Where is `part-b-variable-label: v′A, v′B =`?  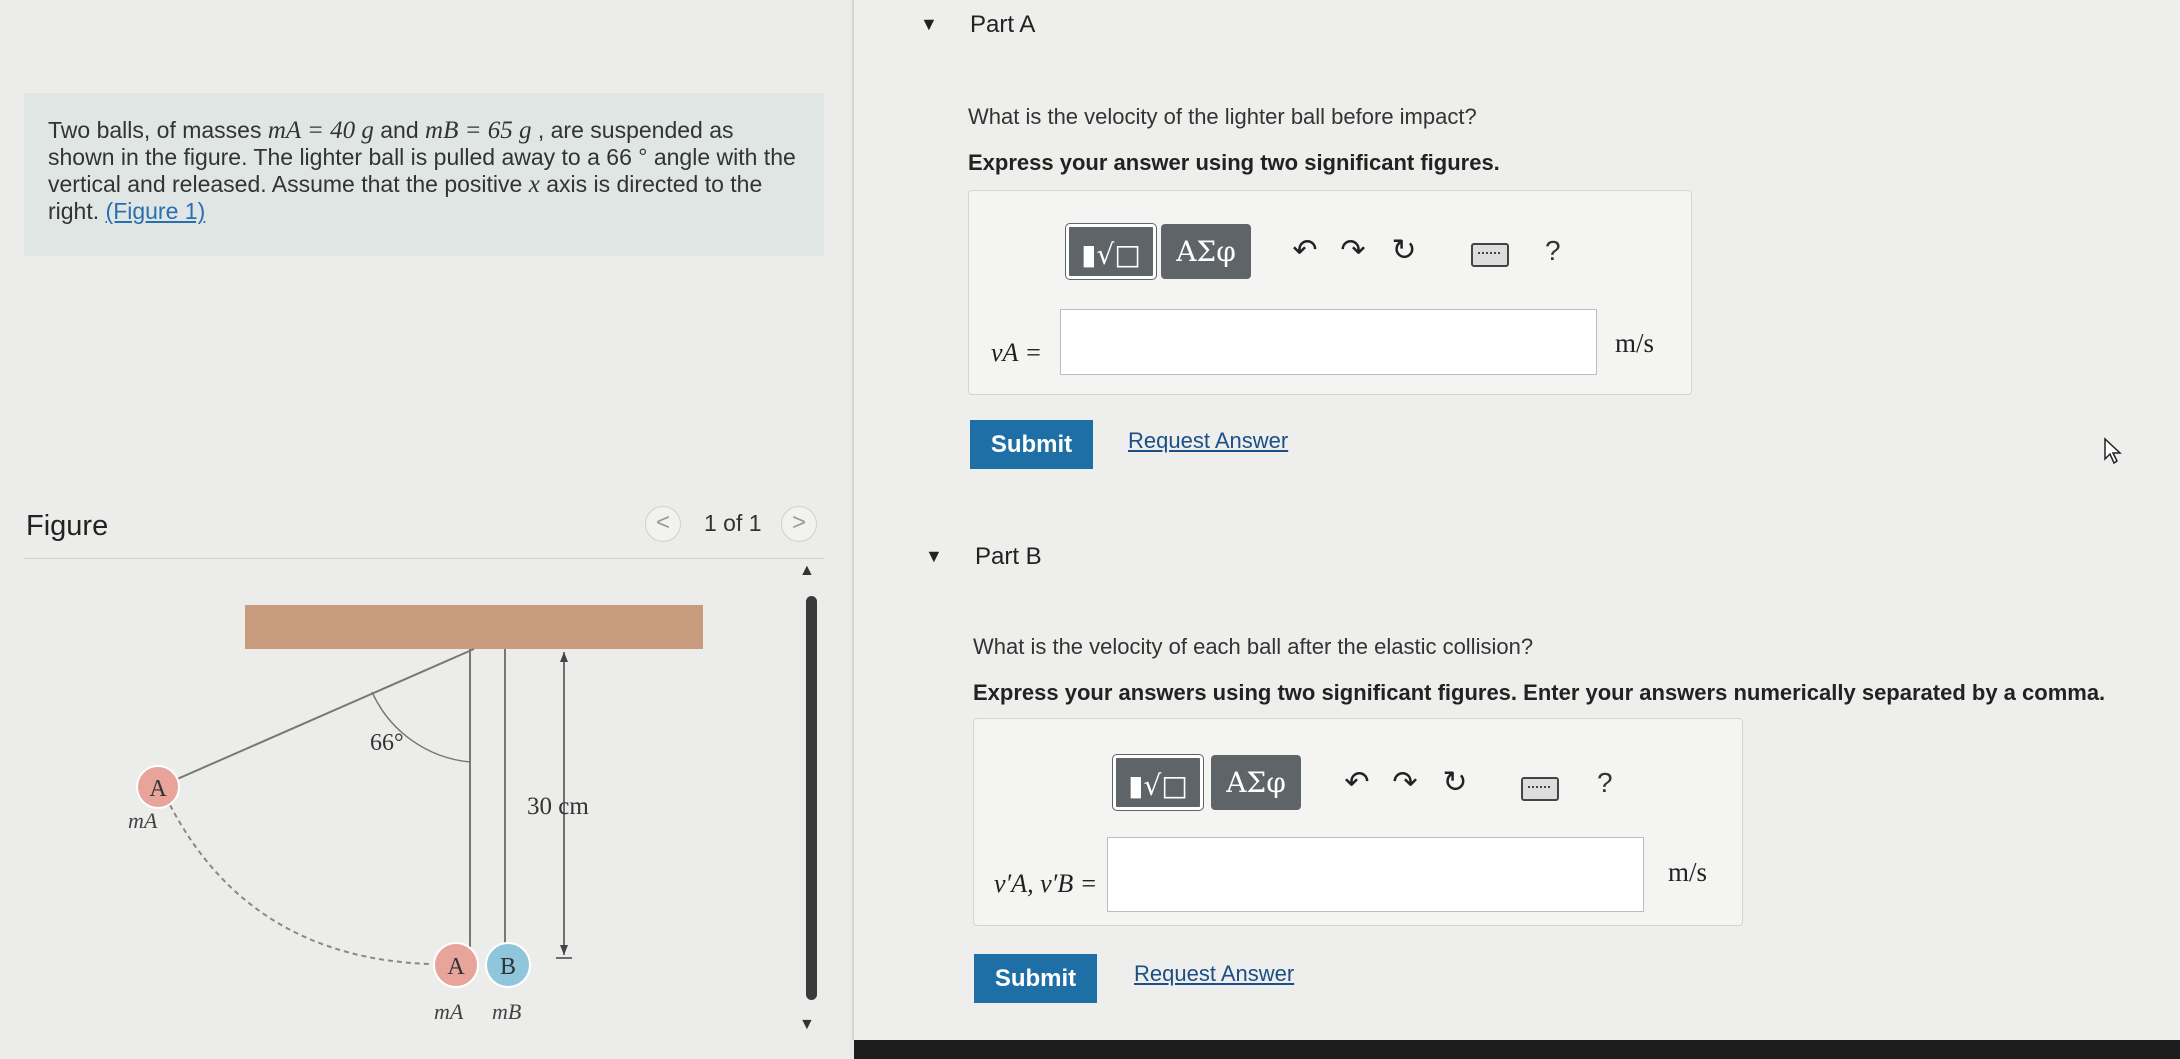
part-b-variable-label: v′A, v′B = is located at coordinates (1046, 883).